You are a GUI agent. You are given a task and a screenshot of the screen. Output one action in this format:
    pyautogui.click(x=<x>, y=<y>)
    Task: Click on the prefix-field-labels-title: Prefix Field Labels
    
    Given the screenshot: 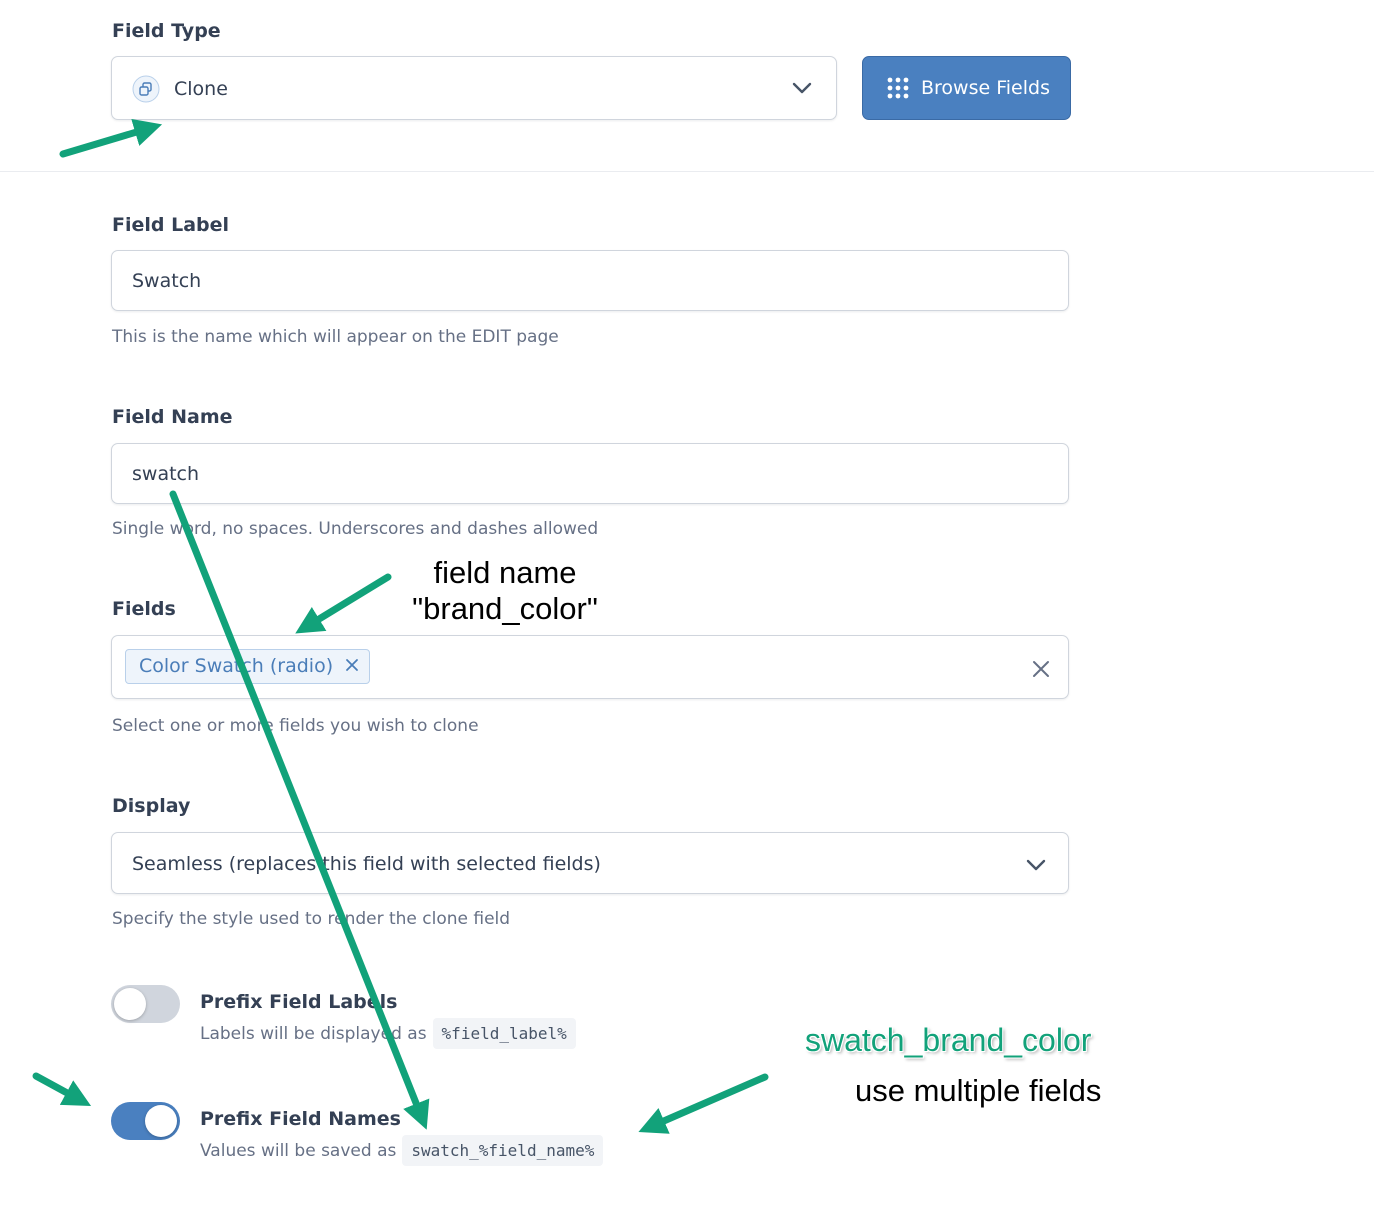 What is the action you would take?
    pyautogui.click(x=299, y=1002)
    